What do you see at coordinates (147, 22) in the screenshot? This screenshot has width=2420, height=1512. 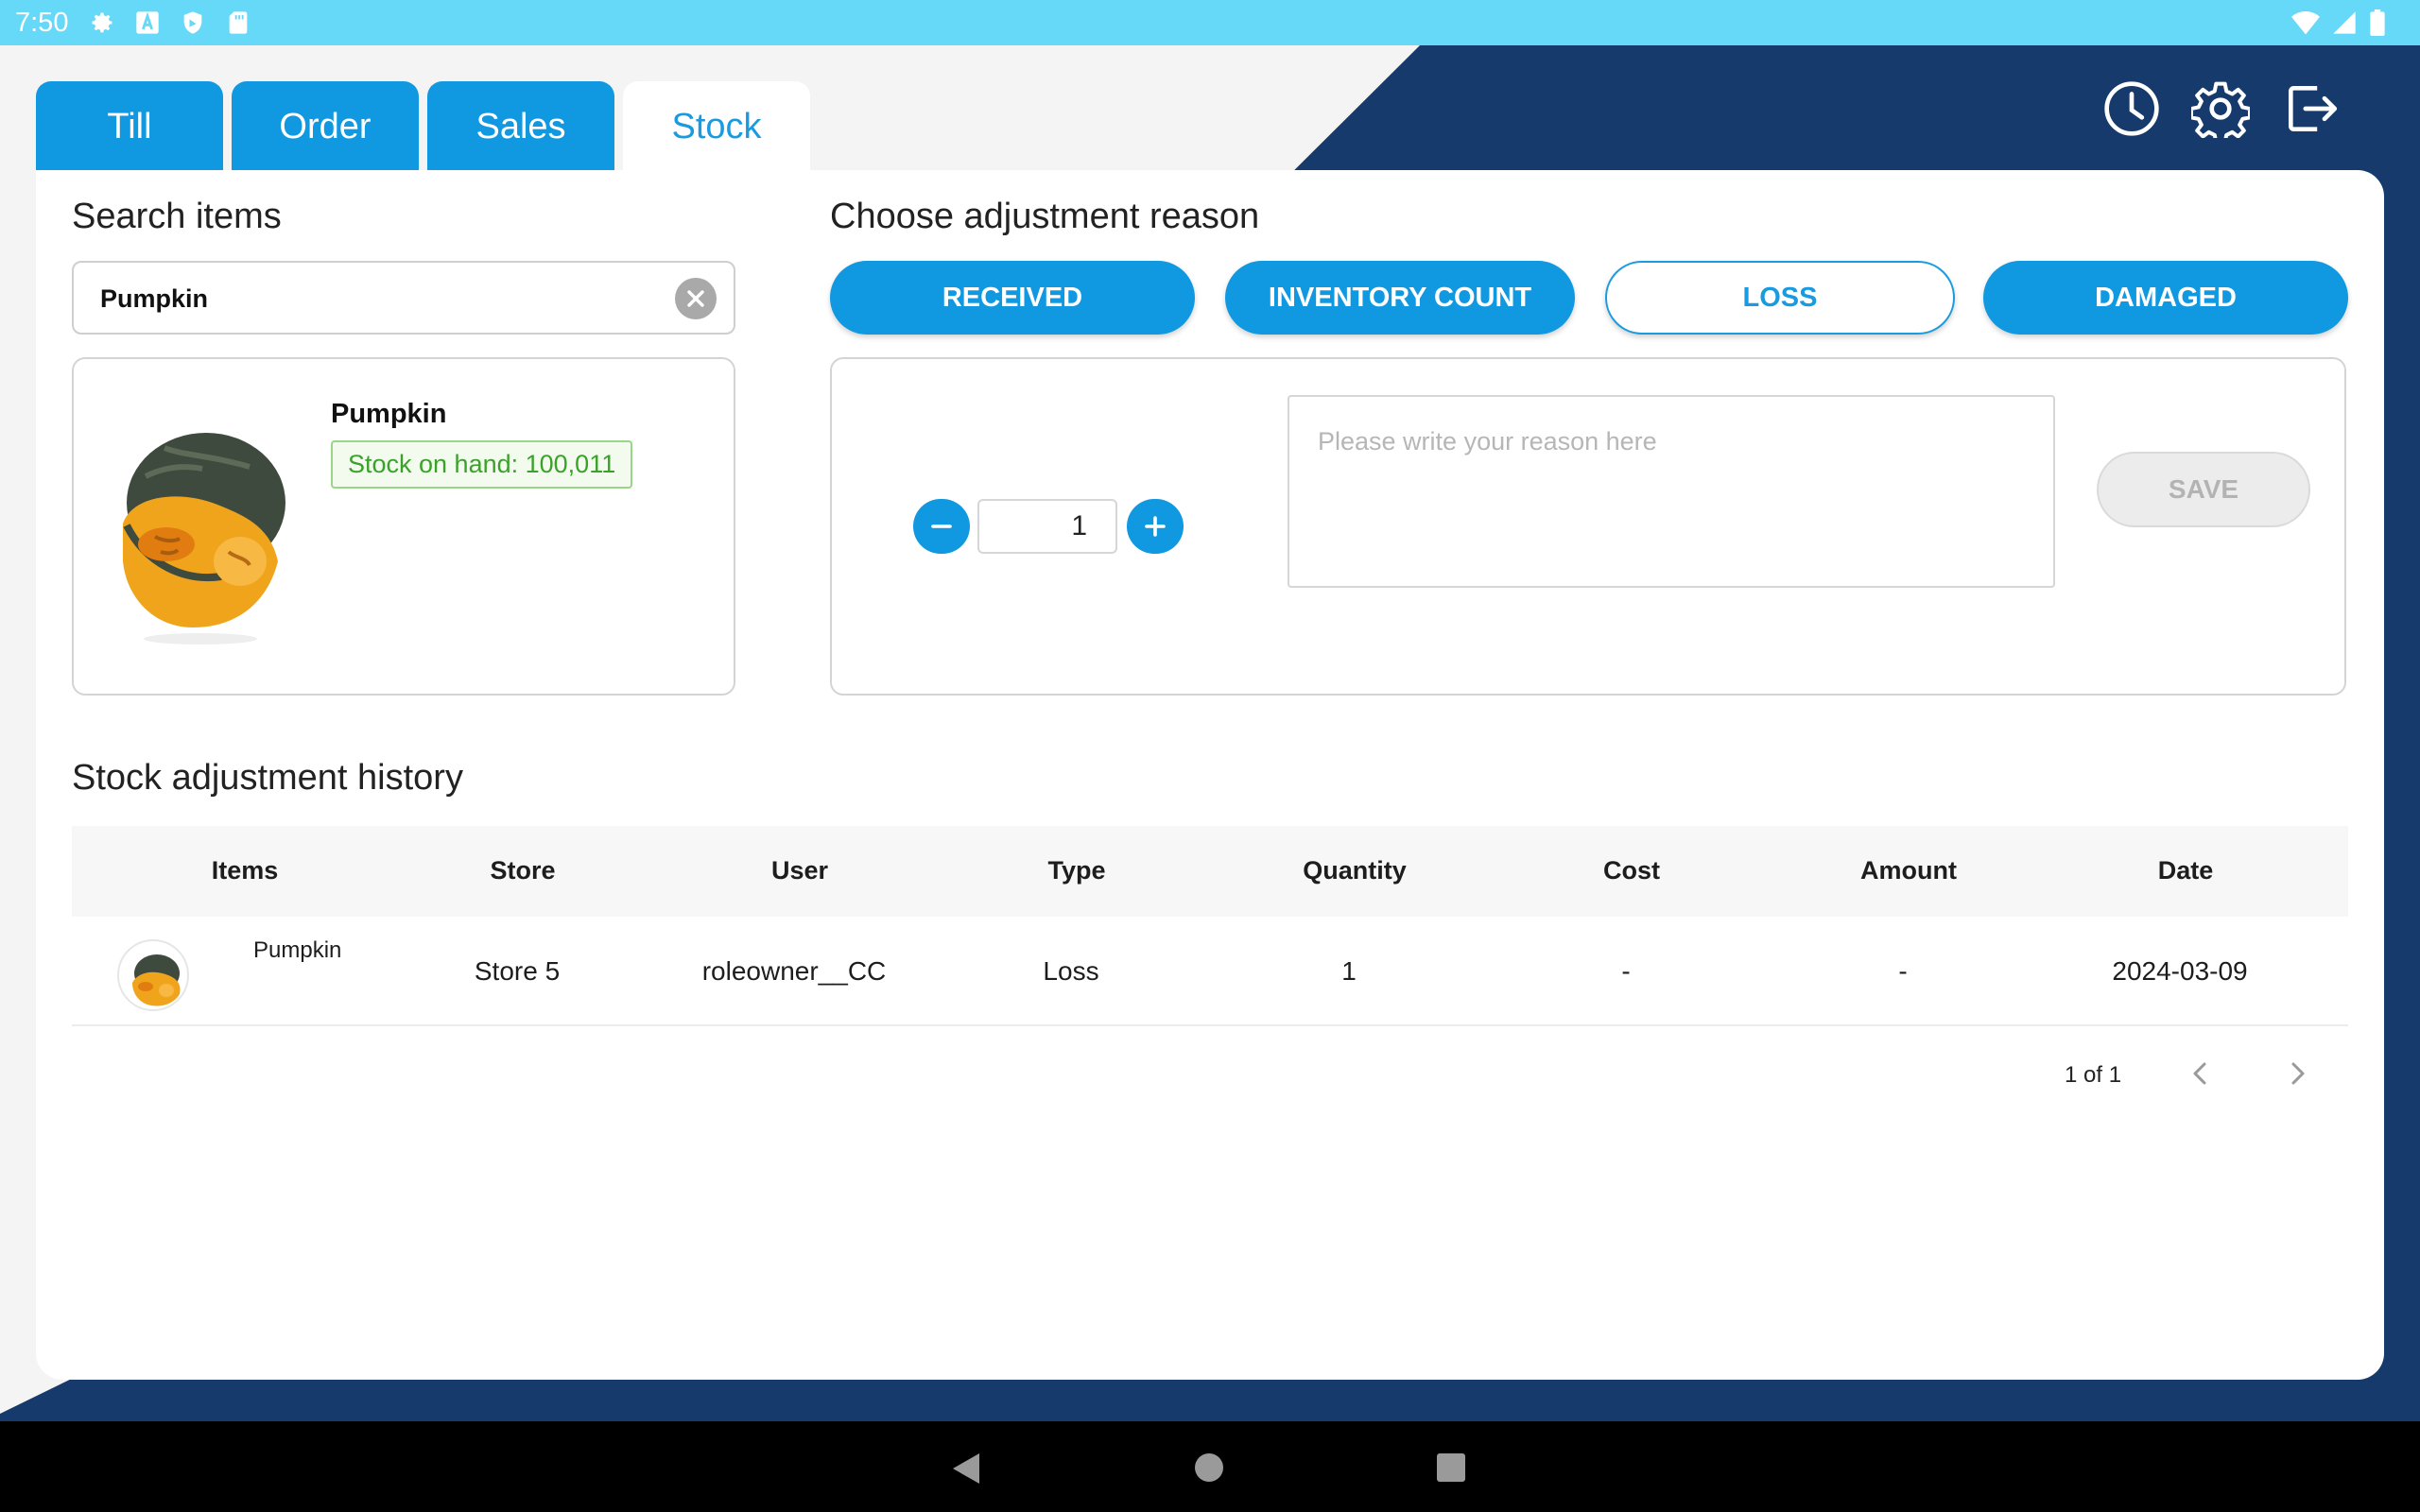 I see `a-badge-icon` at bounding box center [147, 22].